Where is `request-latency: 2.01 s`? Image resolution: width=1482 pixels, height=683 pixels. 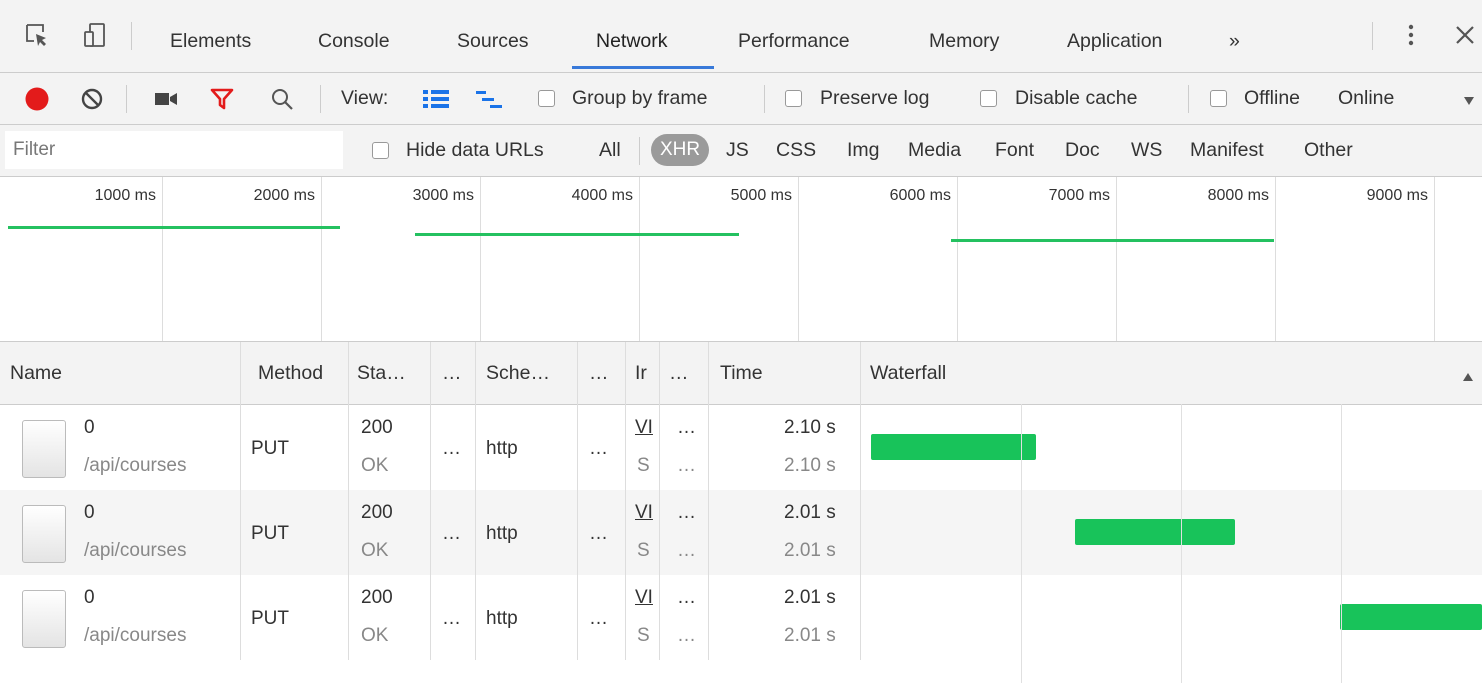
request-latency: 2.01 s is located at coordinates (810, 550).